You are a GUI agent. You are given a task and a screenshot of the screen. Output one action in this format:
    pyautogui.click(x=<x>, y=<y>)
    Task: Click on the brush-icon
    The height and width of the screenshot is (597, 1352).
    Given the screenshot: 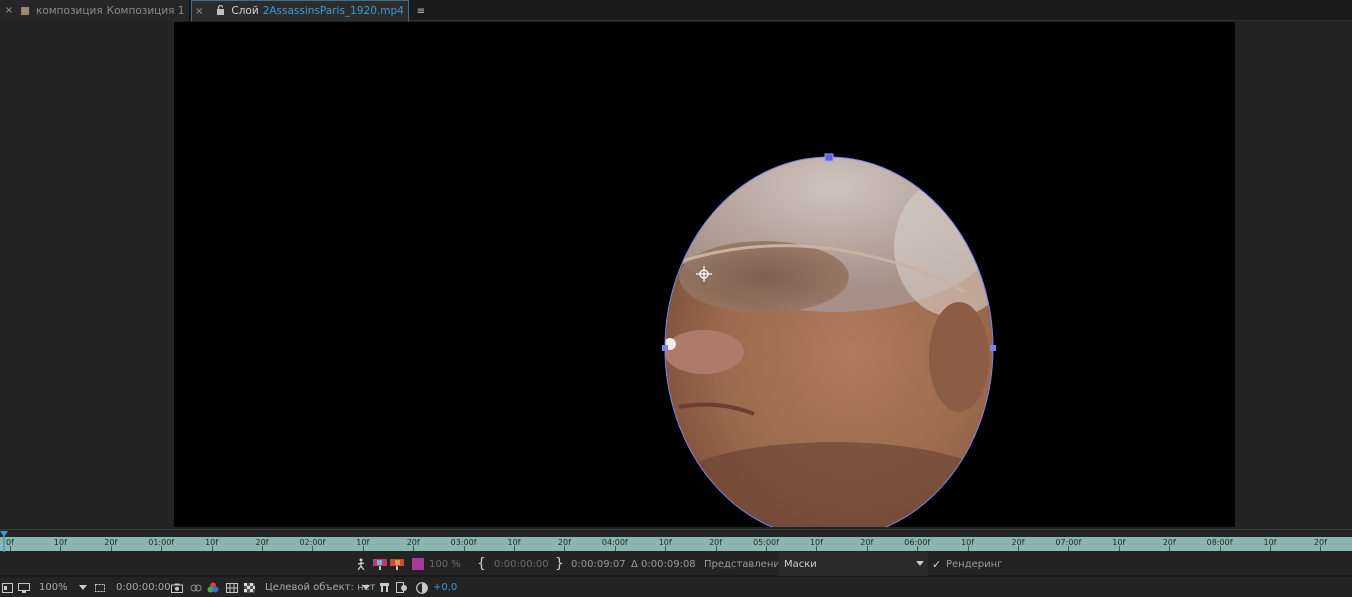 What is the action you would take?
    pyautogui.click(x=384, y=587)
    